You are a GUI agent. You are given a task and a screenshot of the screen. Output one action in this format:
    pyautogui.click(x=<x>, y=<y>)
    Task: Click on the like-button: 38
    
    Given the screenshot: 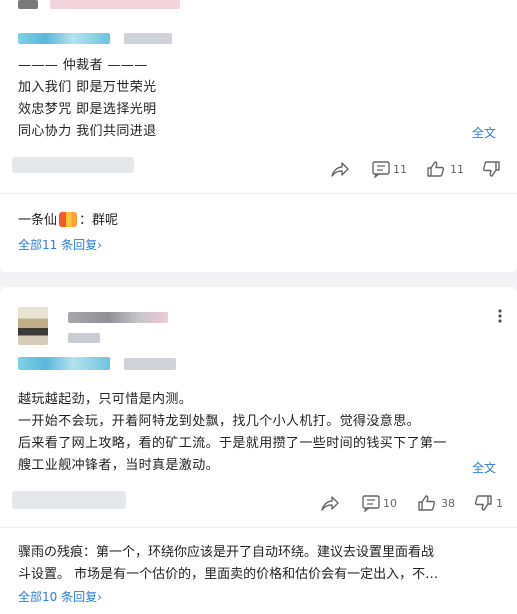 What is the action you would take?
    pyautogui.click(x=436, y=503)
    